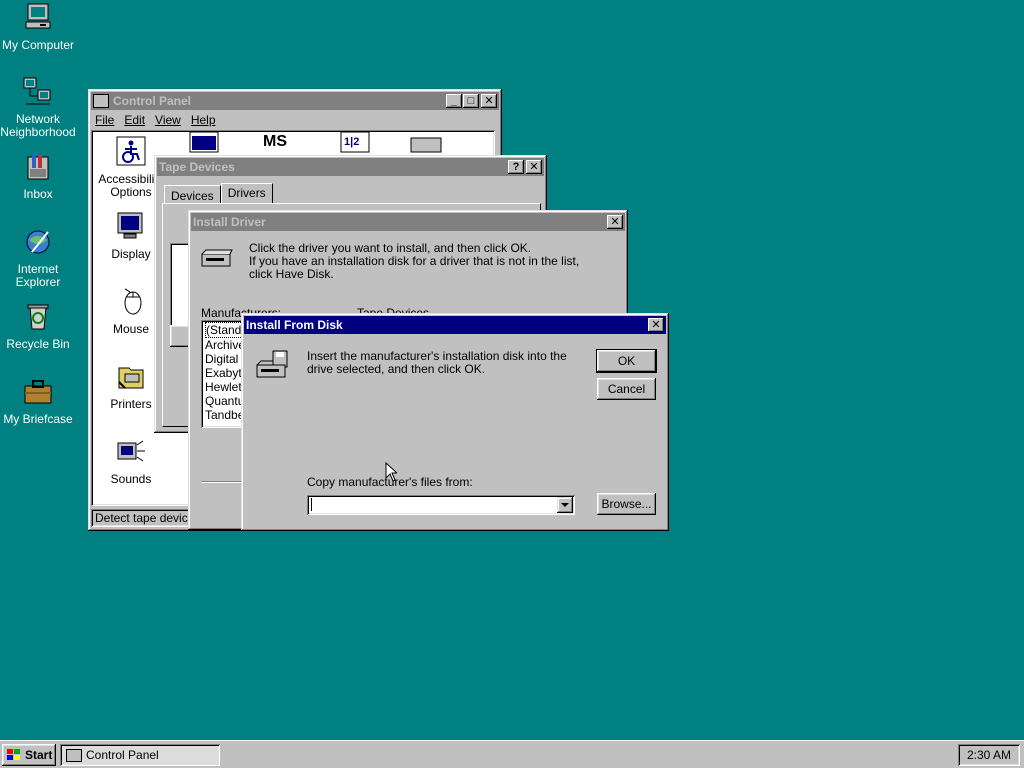 This screenshot has height=768, width=1024. What do you see at coordinates (312, 504) in the screenshot?
I see `path-input` at bounding box center [312, 504].